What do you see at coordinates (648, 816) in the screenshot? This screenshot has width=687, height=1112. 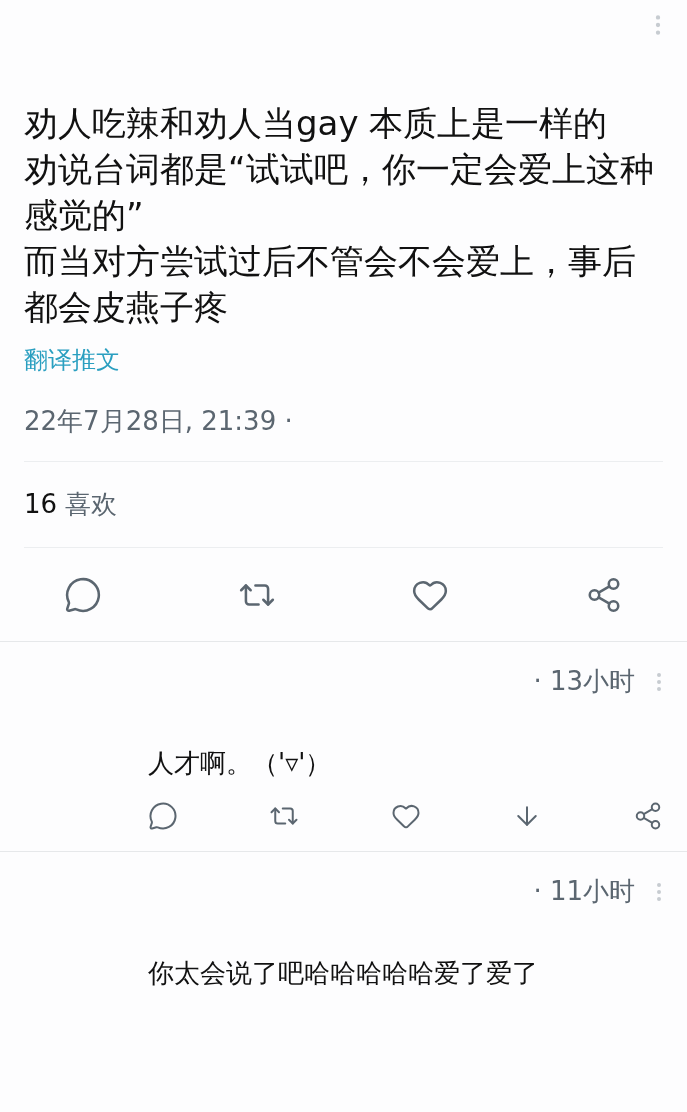 I see `share-icon` at bounding box center [648, 816].